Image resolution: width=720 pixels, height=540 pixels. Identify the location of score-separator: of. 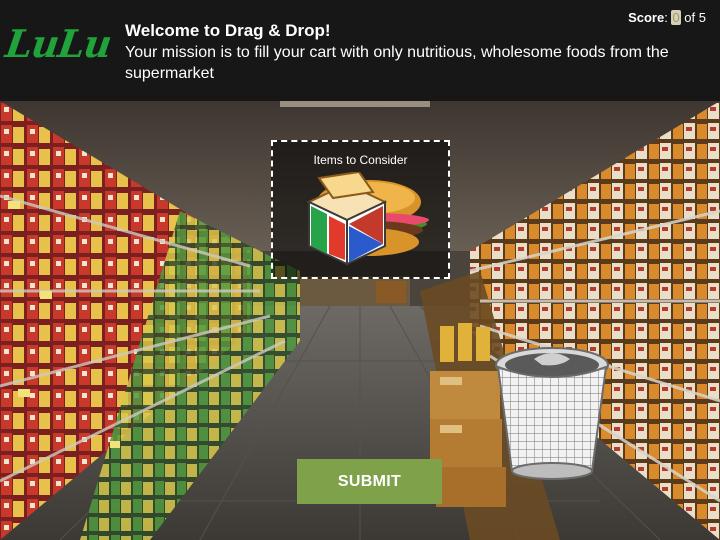
(690, 17).